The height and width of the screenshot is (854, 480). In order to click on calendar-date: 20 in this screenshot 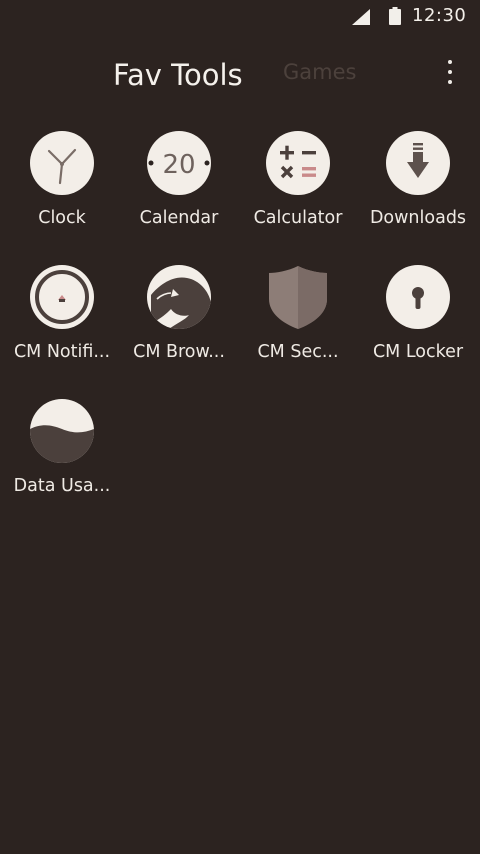, I will do `click(178, 165)`.